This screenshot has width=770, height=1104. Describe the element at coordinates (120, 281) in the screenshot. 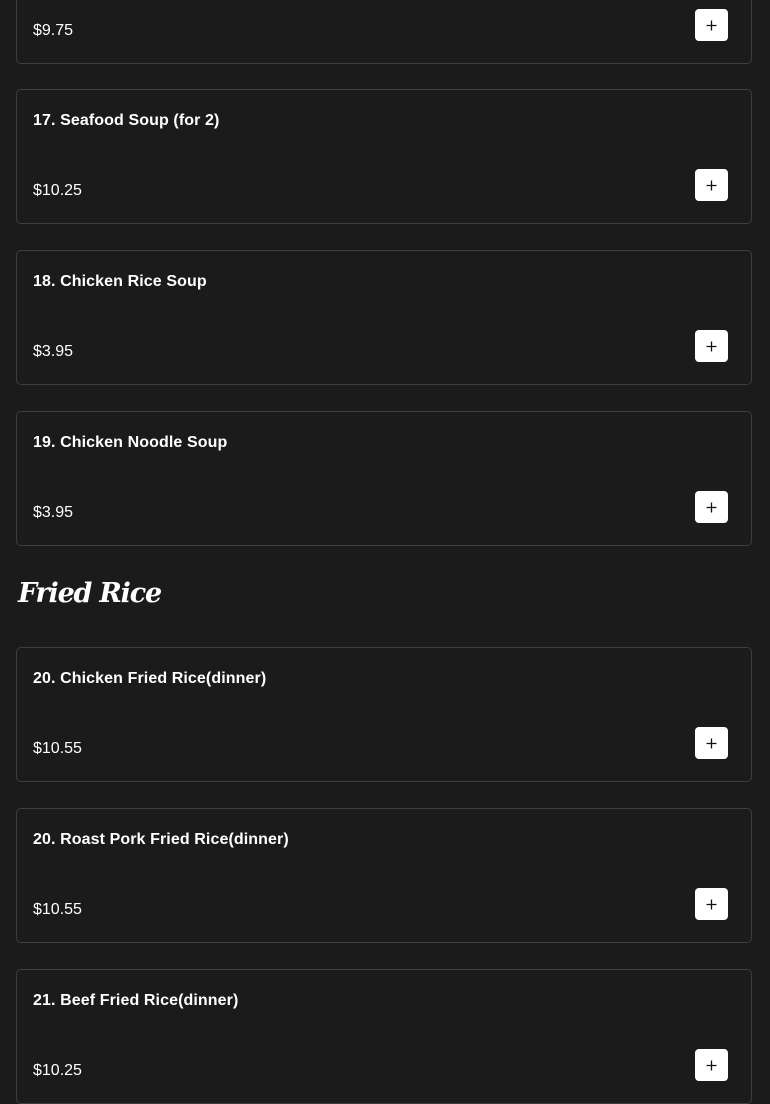

I see `menu-item-name: 18. Chicken Rice Soup` at that location.